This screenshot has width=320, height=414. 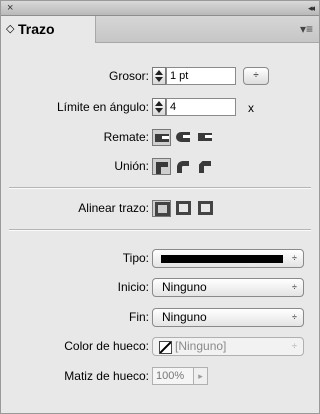 I want to click on row-tipo: Tipo: ÷, so click(x=160, y=259).